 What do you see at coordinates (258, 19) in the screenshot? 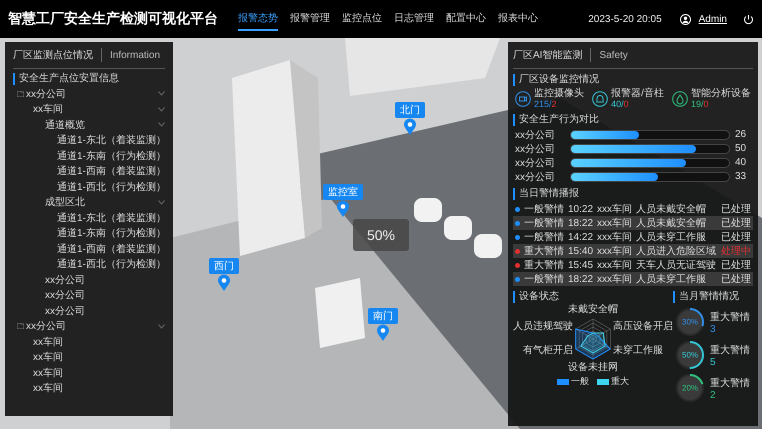
I see `nav-tab: 报警态势` at bounding box center [258, 19].